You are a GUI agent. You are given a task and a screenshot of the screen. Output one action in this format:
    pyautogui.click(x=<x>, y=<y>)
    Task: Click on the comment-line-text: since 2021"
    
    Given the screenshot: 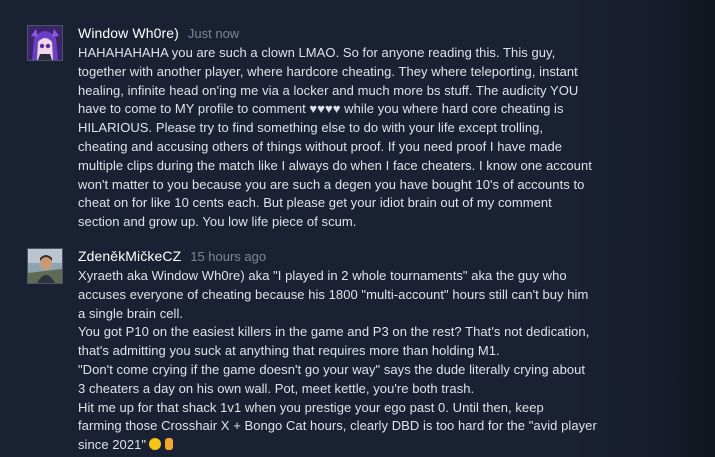 What is the action you would take?
    pyautogui.click(x=112, y=445)
    